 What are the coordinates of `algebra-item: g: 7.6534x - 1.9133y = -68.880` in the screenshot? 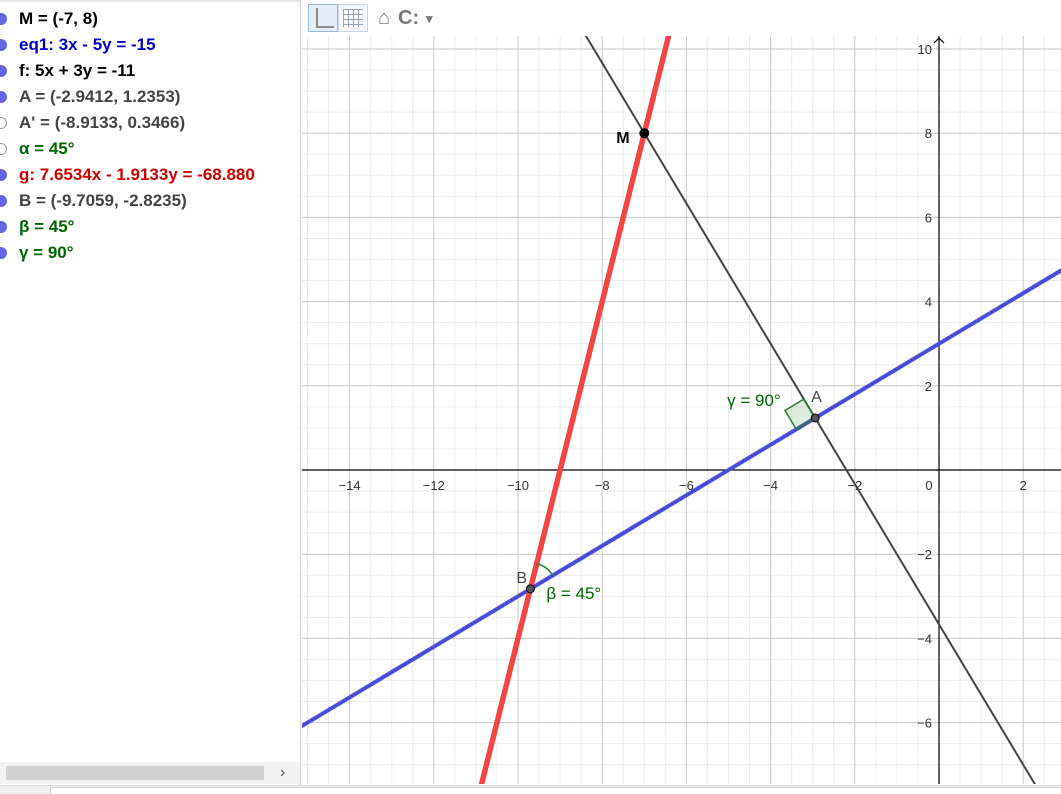 It's located at (150, 175).